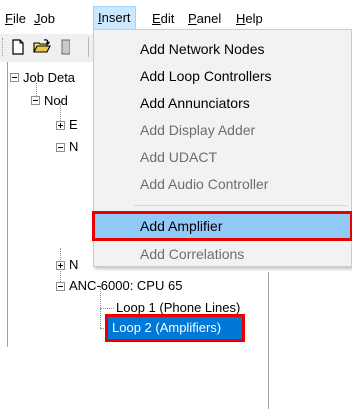  What do you see at coordinates (73, 265) in the screenshot?
I see `tree-item-n-2: N` at bounding box center [73, 265].